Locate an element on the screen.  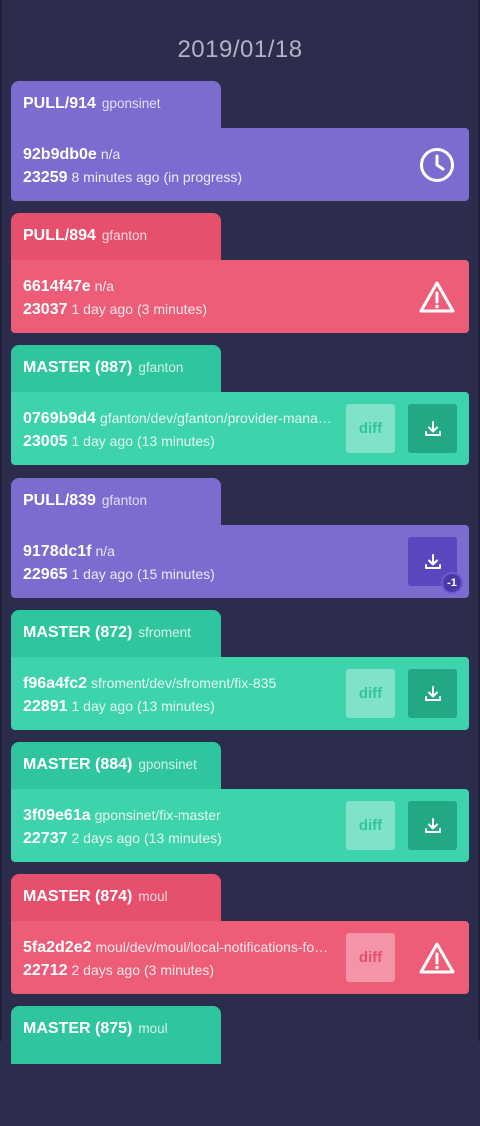
build-number: 23005 is located at coordinates (45, 441).